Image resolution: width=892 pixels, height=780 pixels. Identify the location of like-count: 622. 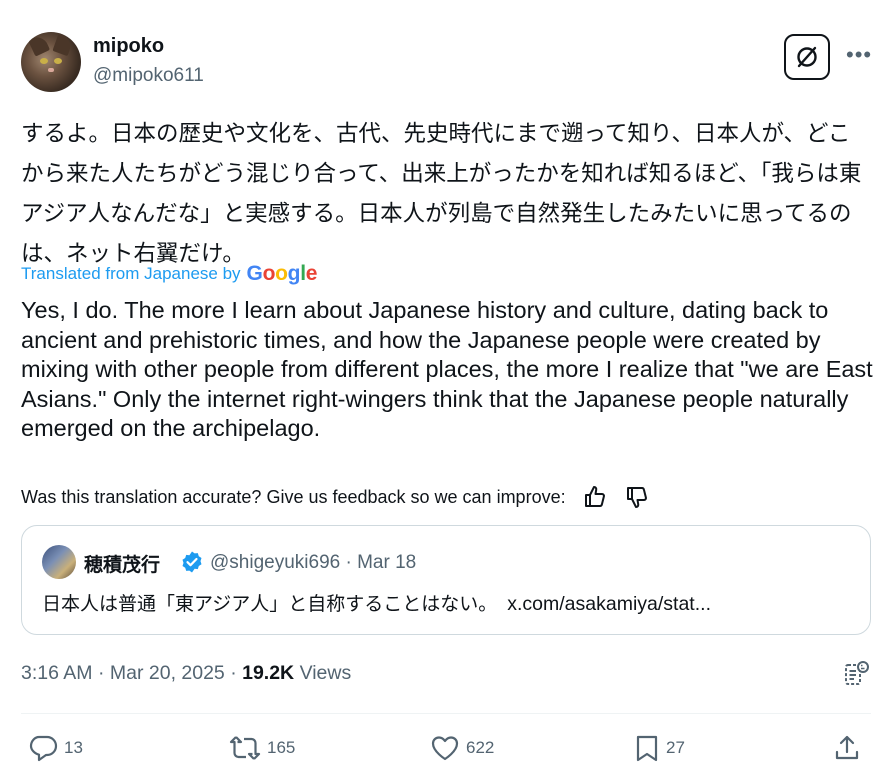
(480, 747).